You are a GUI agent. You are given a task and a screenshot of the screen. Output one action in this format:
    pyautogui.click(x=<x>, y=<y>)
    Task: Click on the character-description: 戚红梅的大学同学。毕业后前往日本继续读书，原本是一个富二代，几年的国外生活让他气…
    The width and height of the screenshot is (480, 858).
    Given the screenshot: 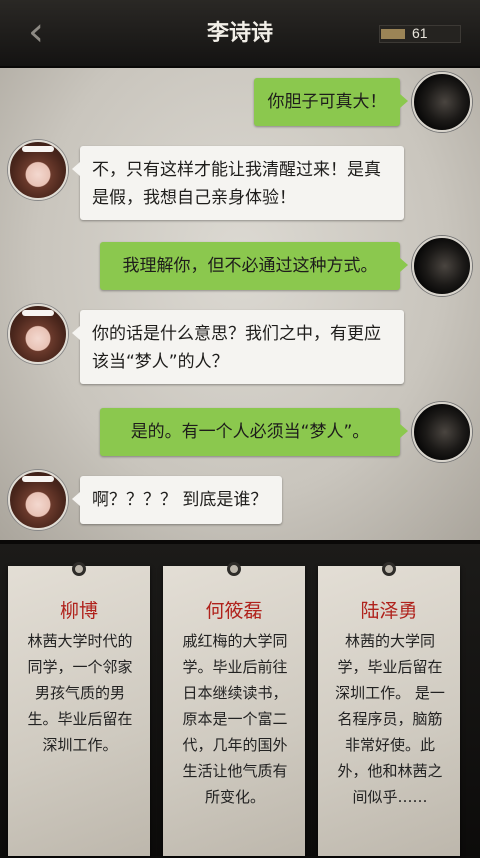 What is the action you would take?
    pyautogui.click(x=235, y=719)
    